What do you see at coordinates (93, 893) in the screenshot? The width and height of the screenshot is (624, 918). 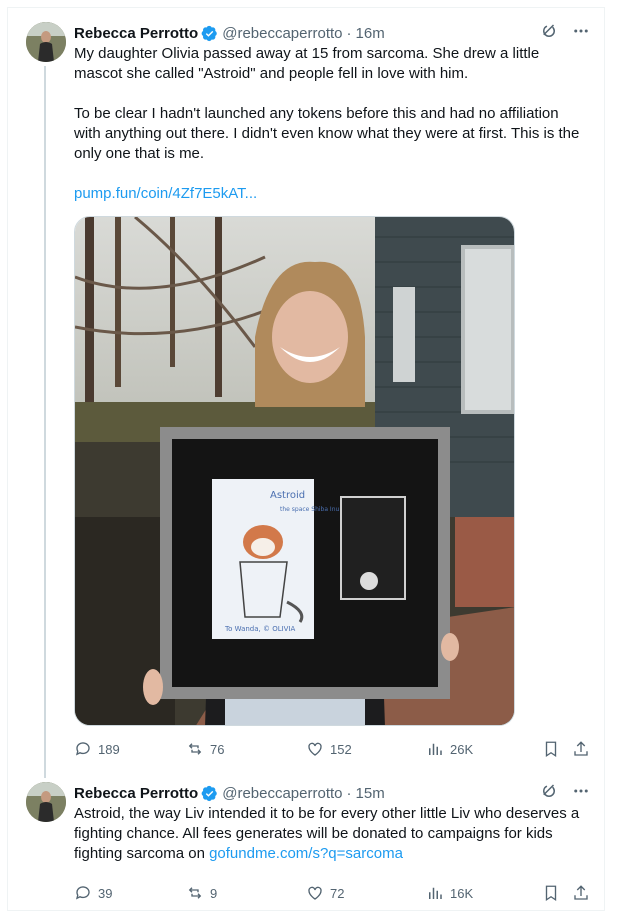 I see `reply-button: 39` at bounding box center [93, 893].